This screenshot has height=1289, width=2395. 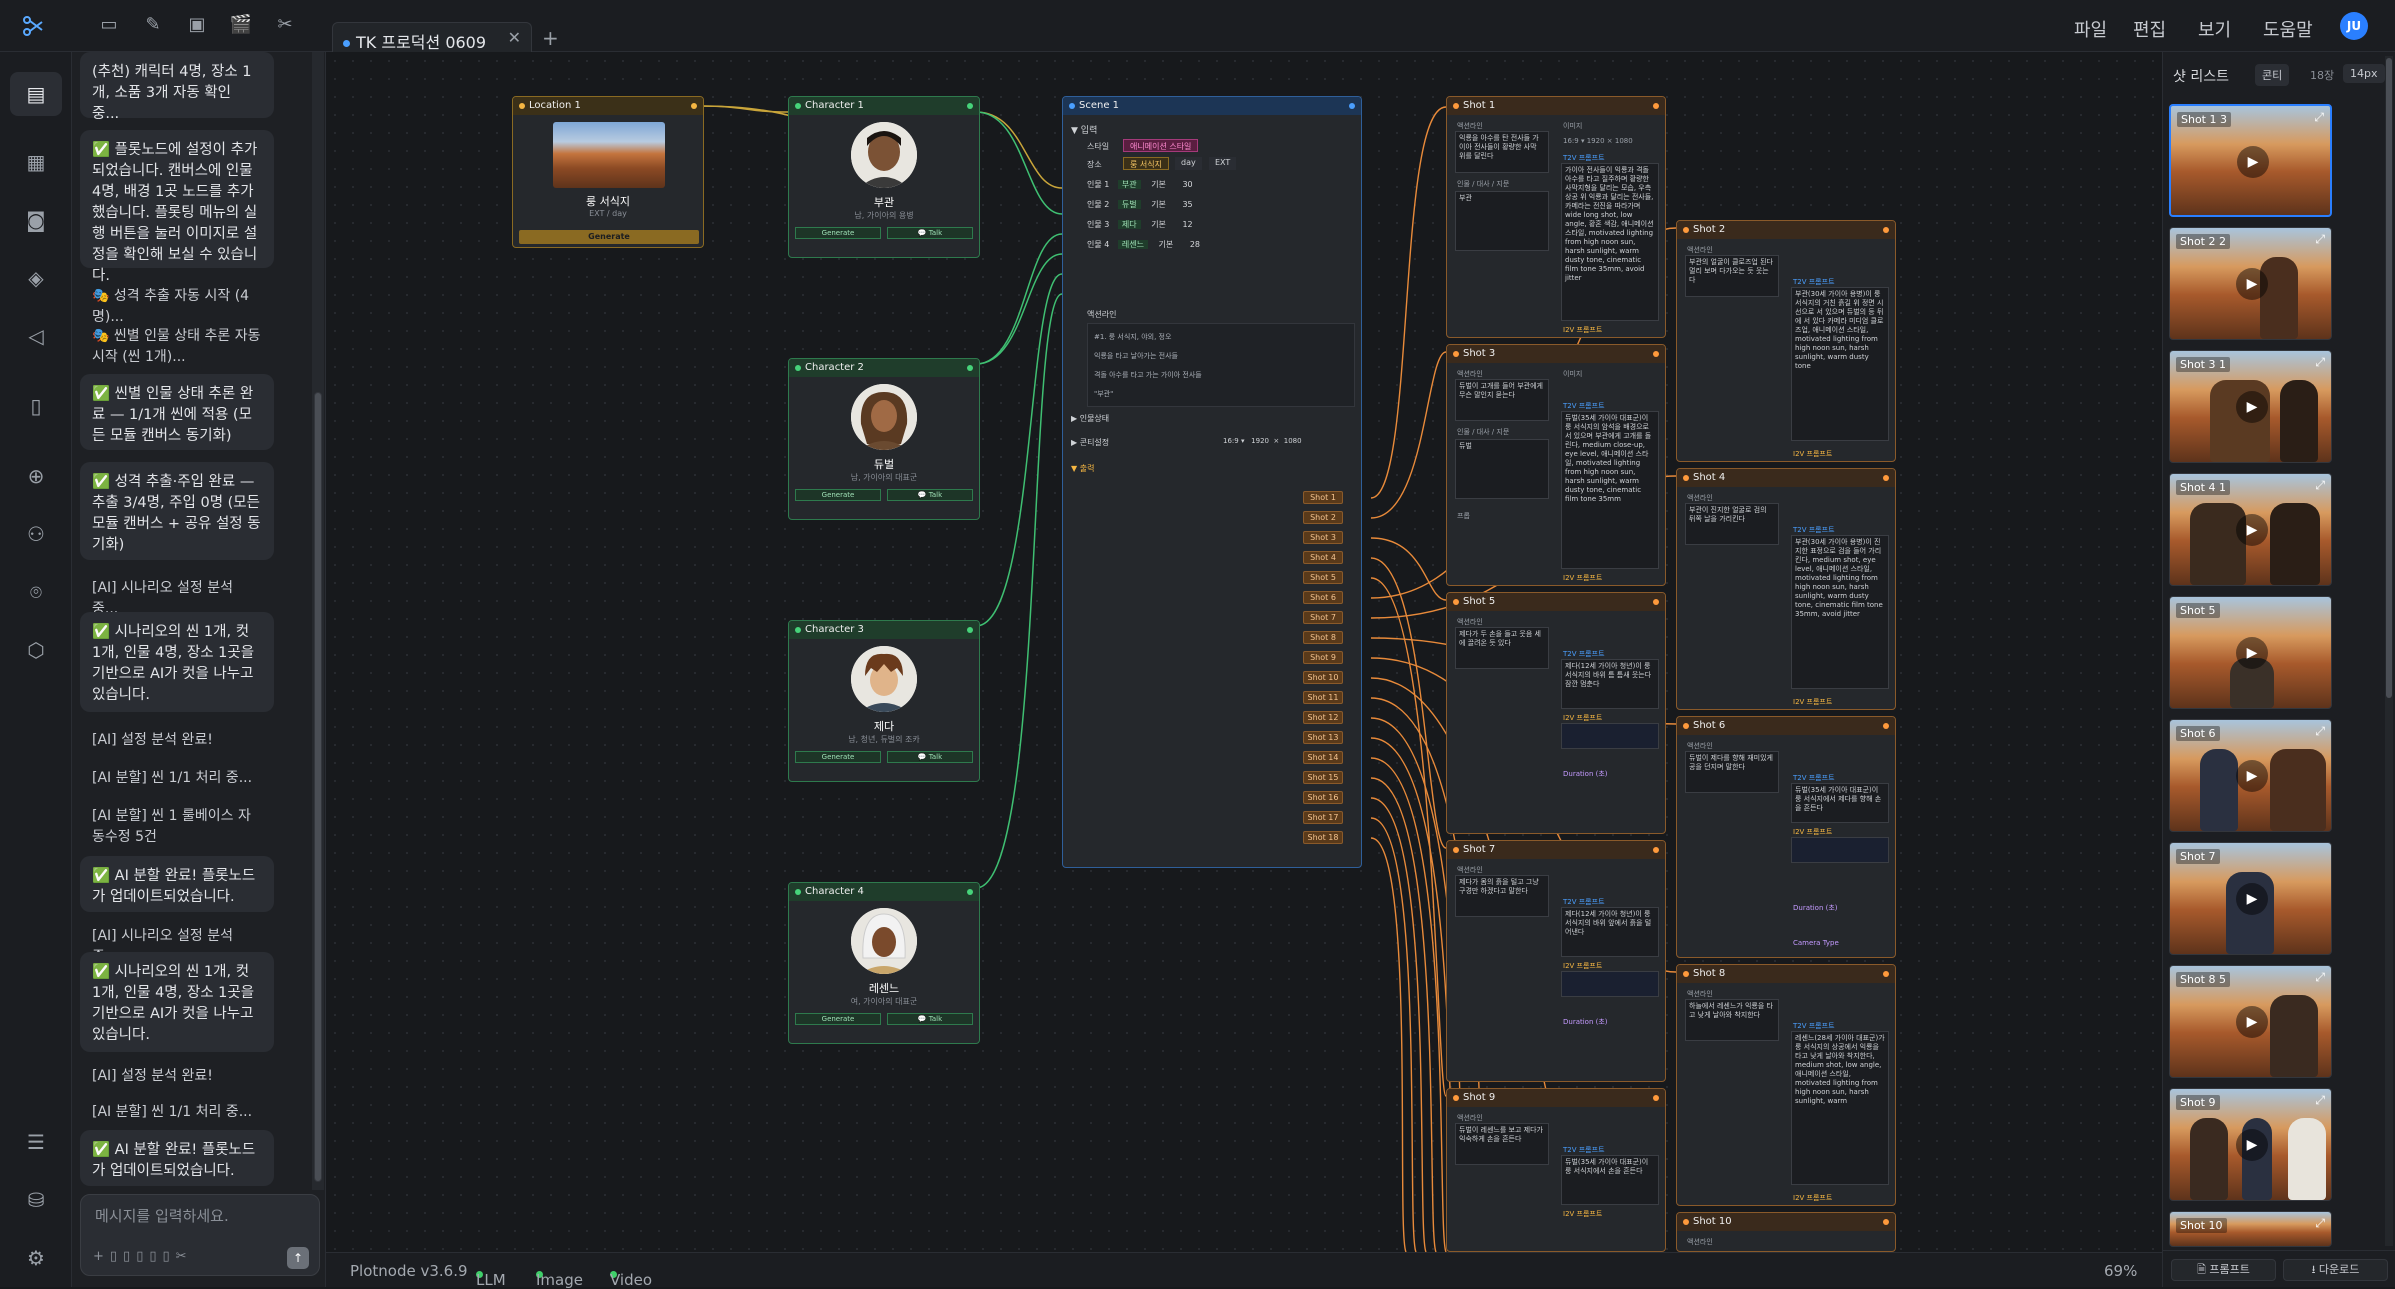 I want to click on shot-output-button: Shot 13, so click(x=1323, y=737).